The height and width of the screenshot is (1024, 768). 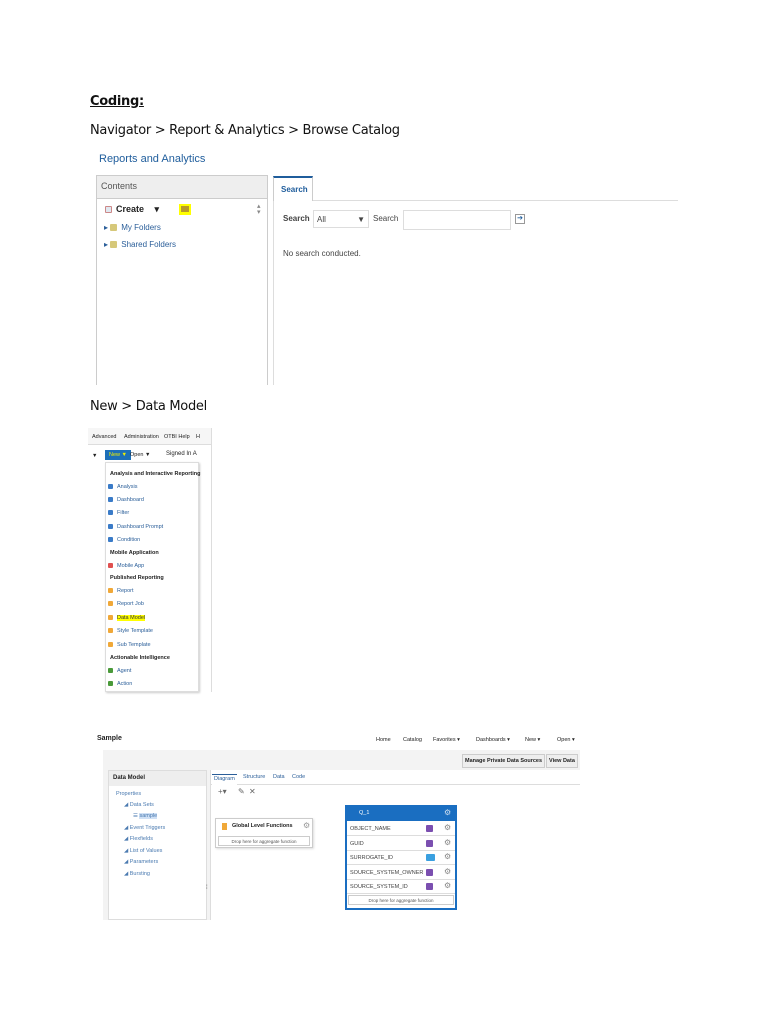 I want to click on menu-item-report: Report, so click(x=121, y=591).